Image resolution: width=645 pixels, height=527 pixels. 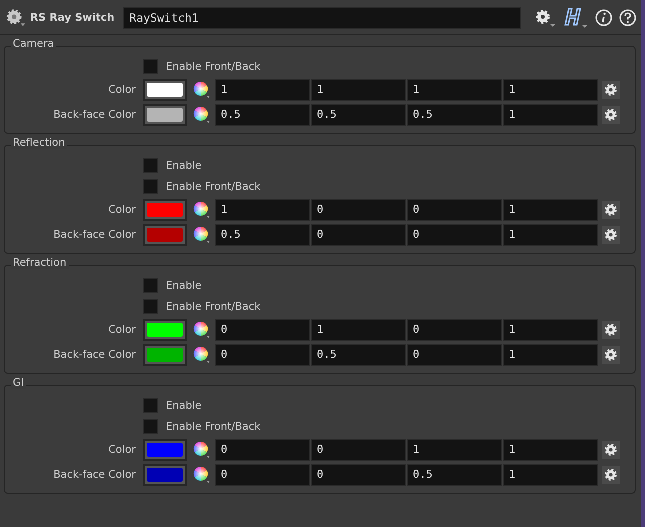 What do you see at coordinates (40, 263) in the screenshot?
I see `group-title: Refraction` at bounding box center [40, 263].